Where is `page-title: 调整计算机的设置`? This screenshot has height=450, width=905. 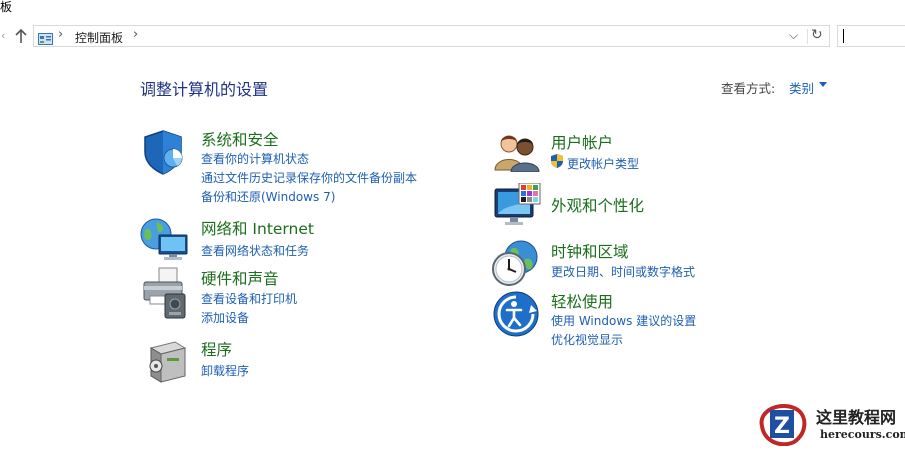 page-title: 调整计算机的设置 is located at coordinates (204, 89).